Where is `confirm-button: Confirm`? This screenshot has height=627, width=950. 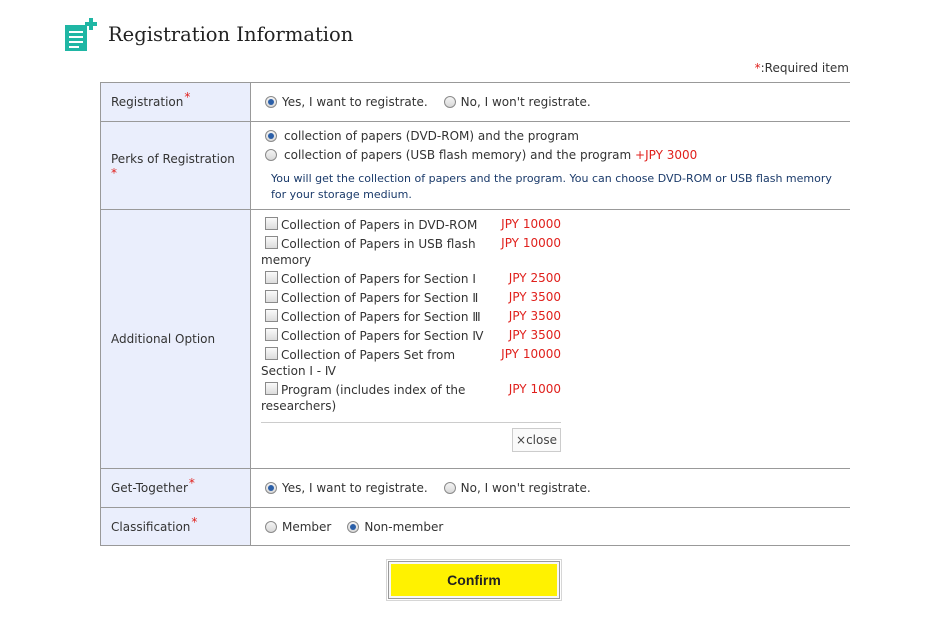
confirm-button: Confirm is located at coordinates (474, 580).